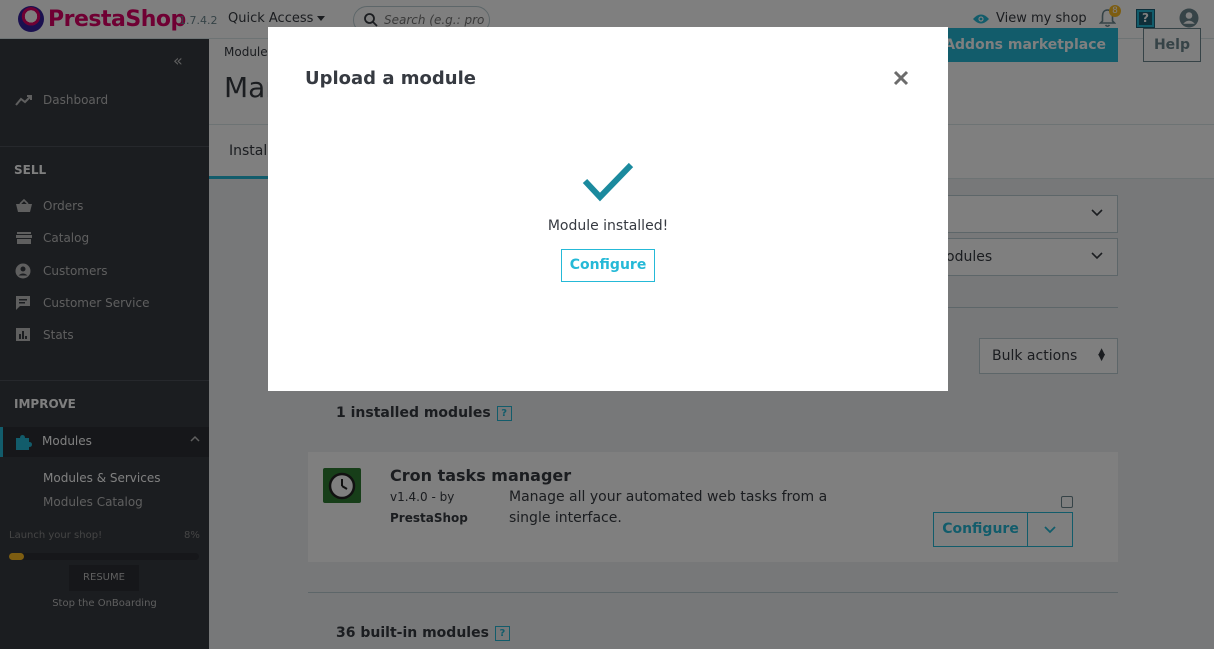 Image resolution: width=1214 pixels, height=649 pixels. Describe the element at coordinates (608, 182) in the screenshot. I see `checkmark-success-icon` at that location.